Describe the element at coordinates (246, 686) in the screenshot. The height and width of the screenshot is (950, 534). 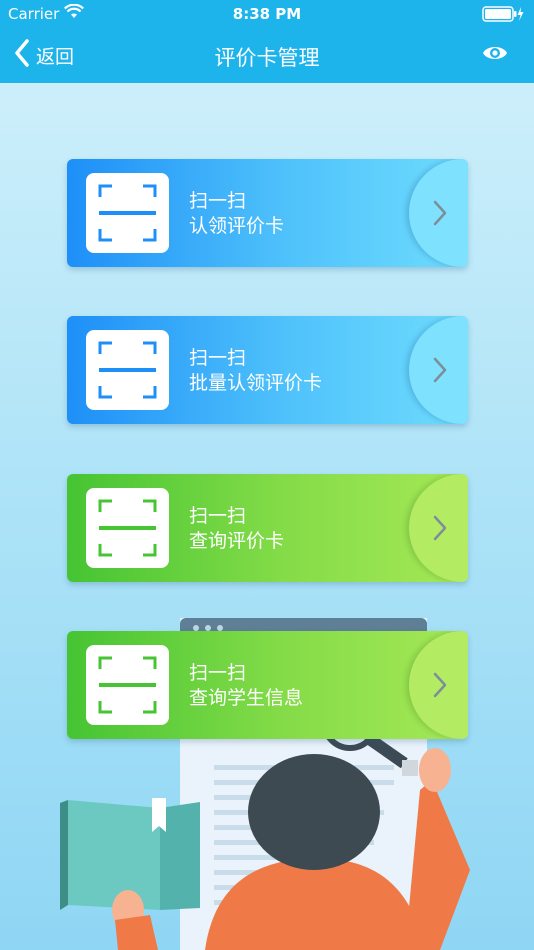
I see `card-text: 扫一扫 查询学生信息` at that location.